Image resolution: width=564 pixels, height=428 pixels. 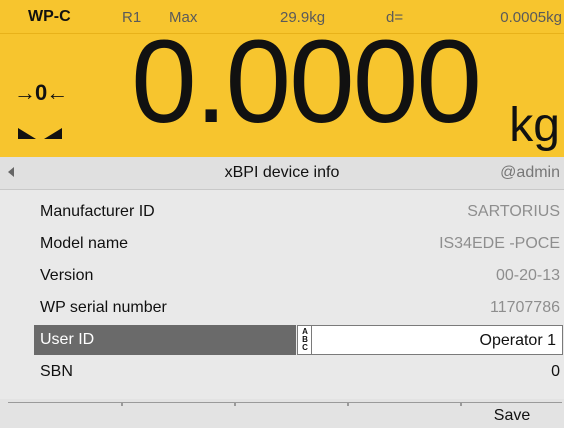 I want to click on row-value: 11707786, so click(x=525, y=307).